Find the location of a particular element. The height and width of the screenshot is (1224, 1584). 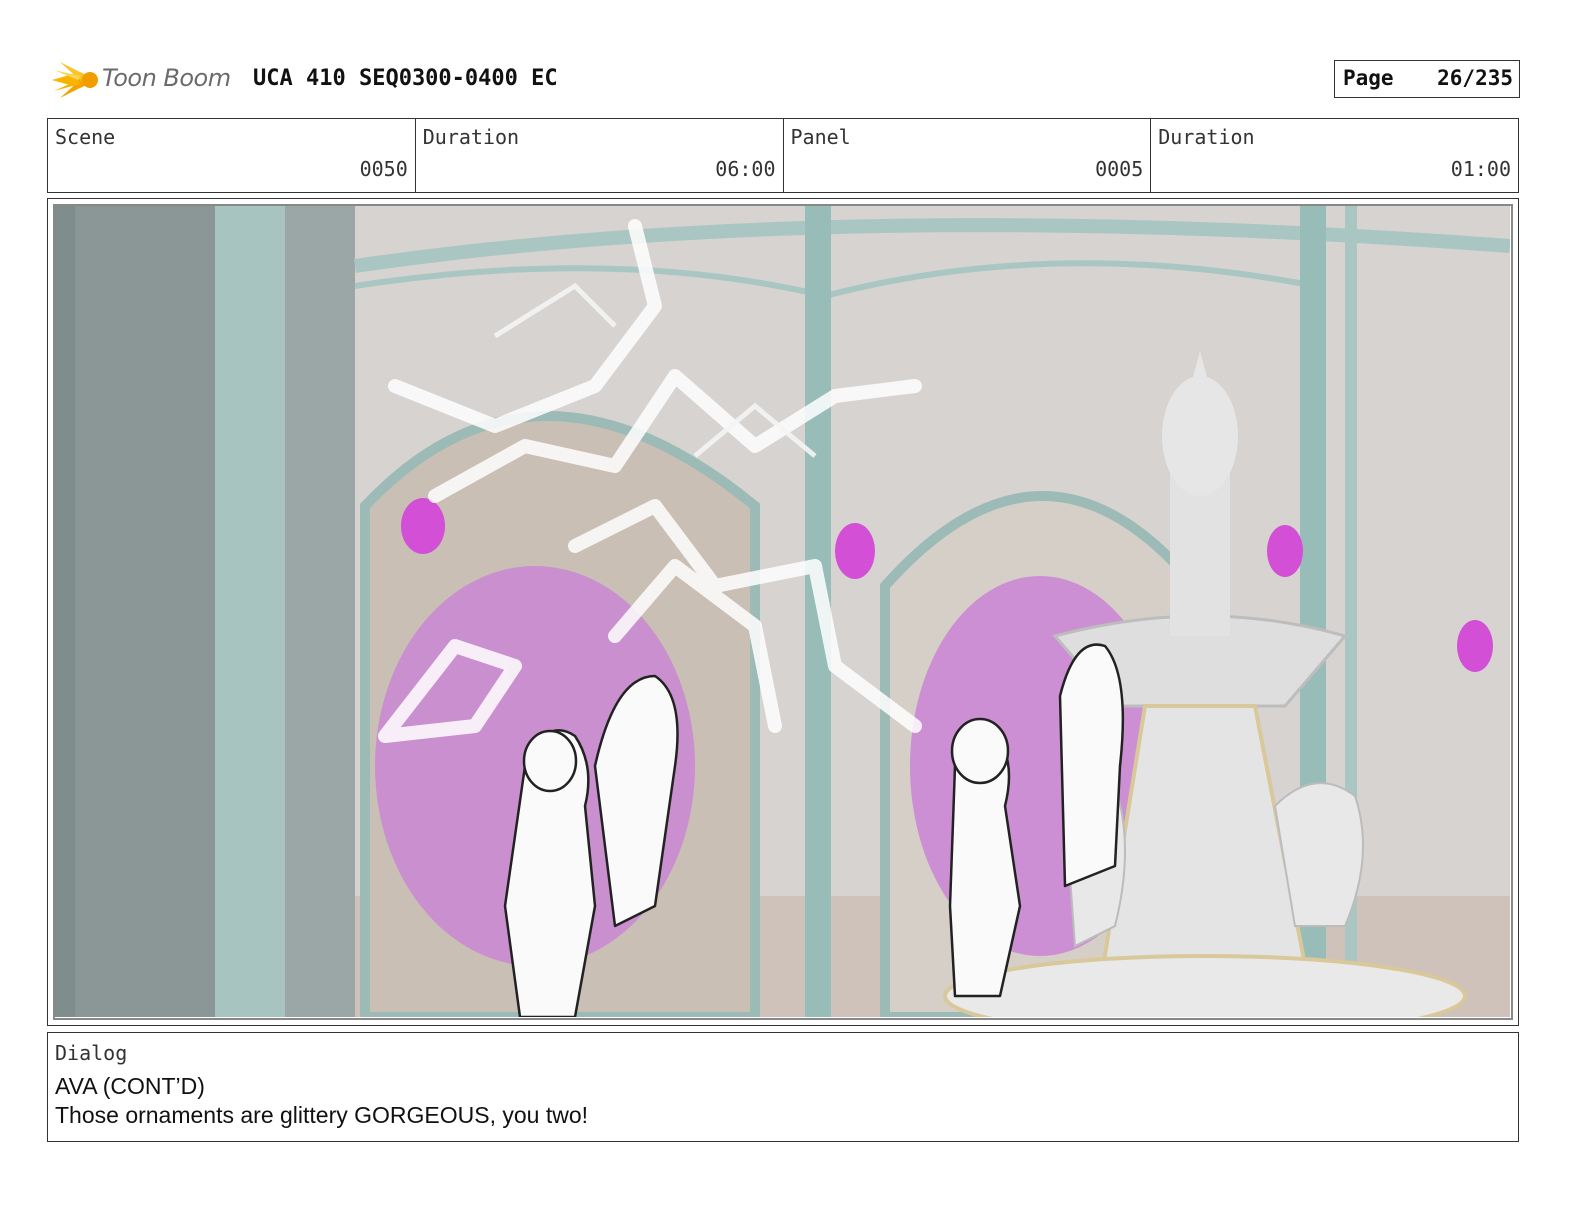

dialog-character: AVA (CONT’D) is located at coordinates (130, 1086).